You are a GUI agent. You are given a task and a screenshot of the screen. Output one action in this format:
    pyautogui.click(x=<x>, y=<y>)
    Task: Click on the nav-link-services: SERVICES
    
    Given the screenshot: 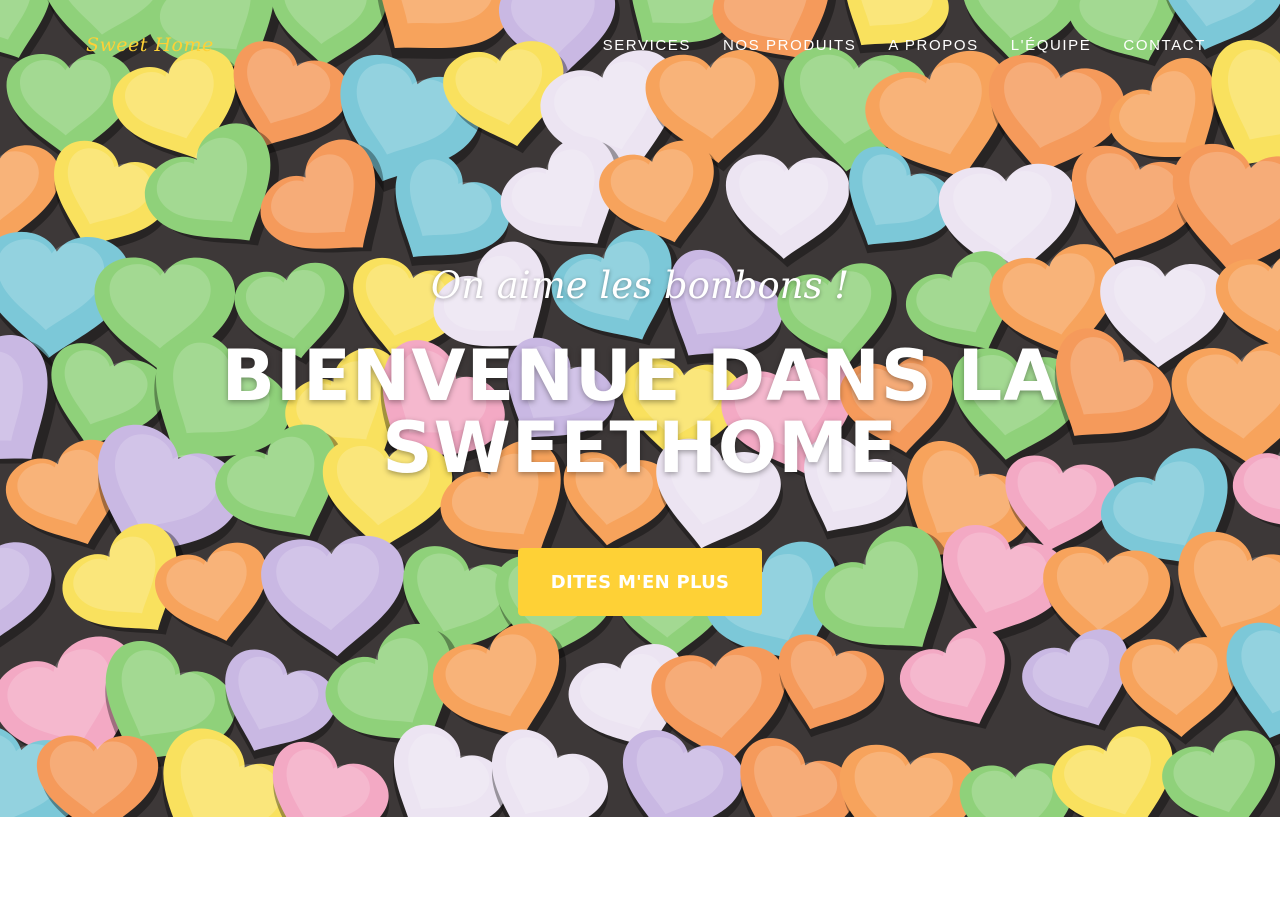 What is the action you would take?
    pyautogui.click(x=647, y=45)
    